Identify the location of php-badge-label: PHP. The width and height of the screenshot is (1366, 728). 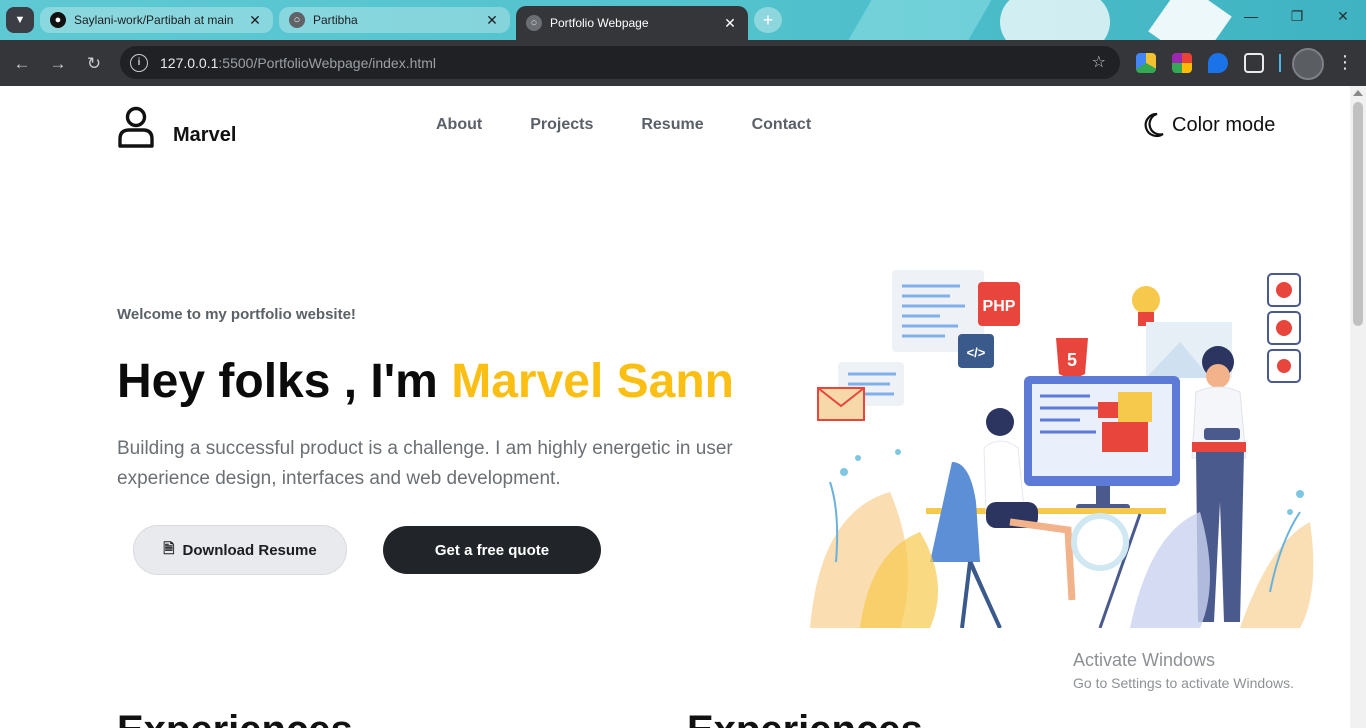
(999, 306).